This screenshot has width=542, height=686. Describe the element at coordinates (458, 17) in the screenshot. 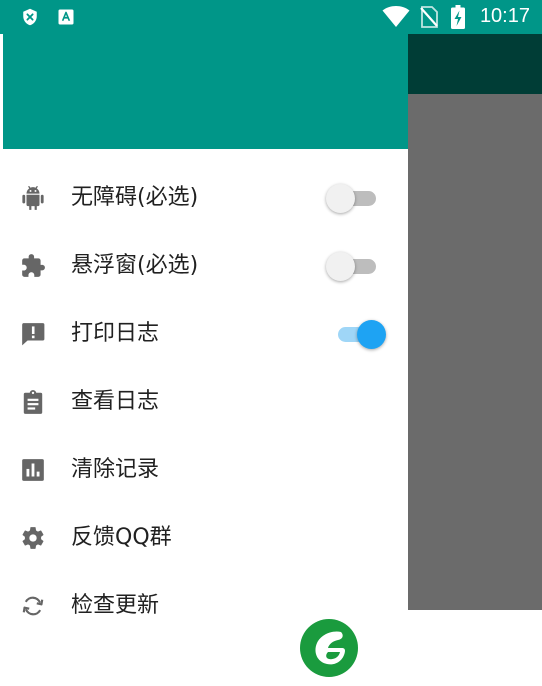

I see `battery-charging-icon` at that location.